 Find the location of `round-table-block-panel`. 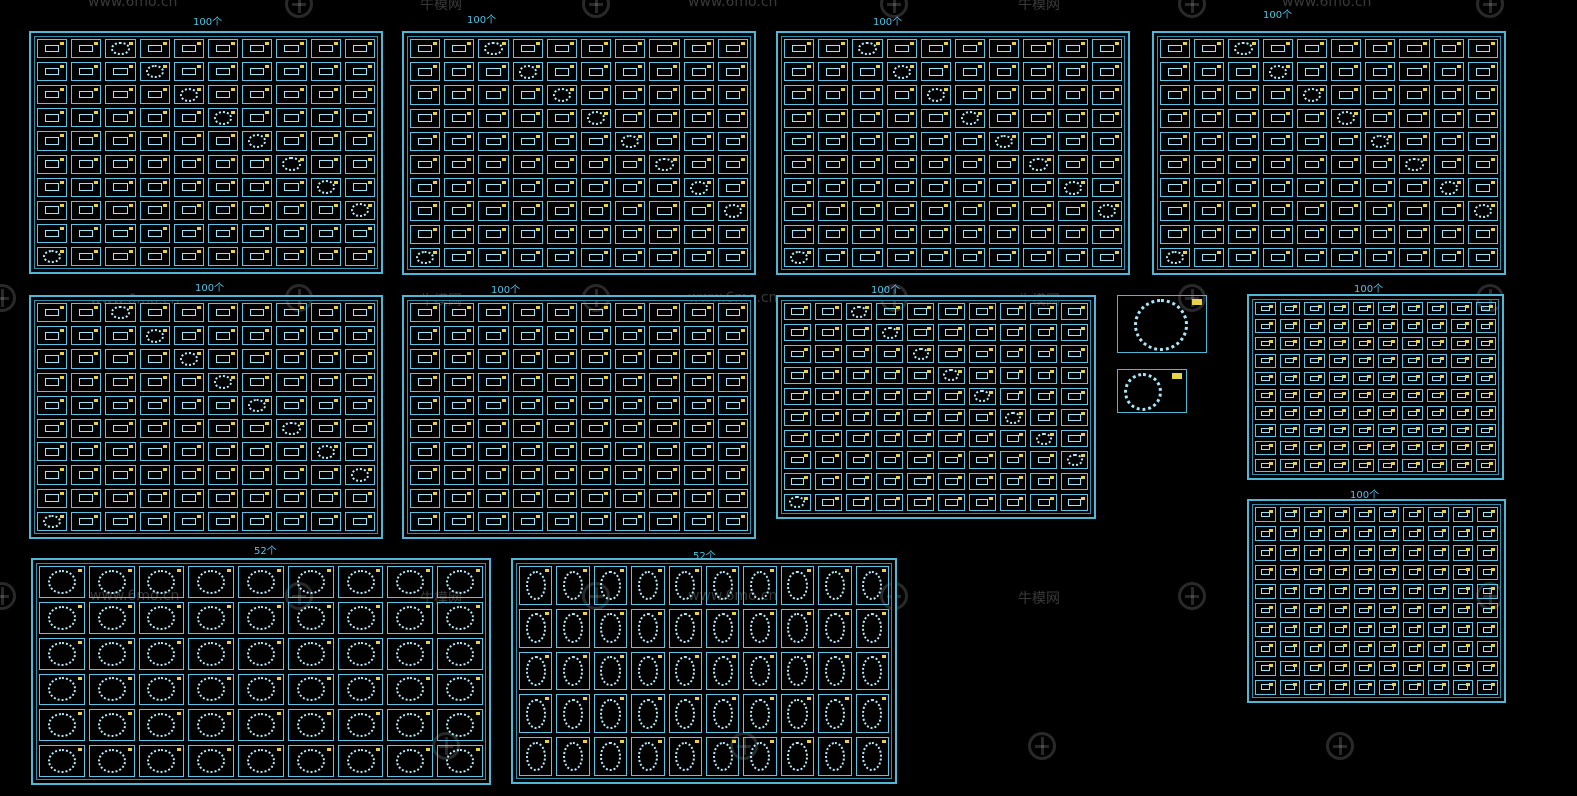

round-table-block-panel is located at coordinates (261, 671).